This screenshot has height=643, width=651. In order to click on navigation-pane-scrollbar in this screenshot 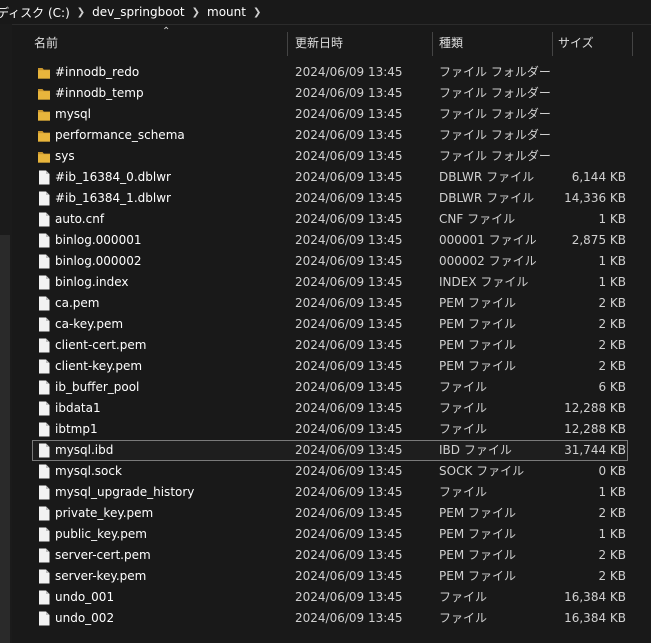, I will do `click(5, 439)`.